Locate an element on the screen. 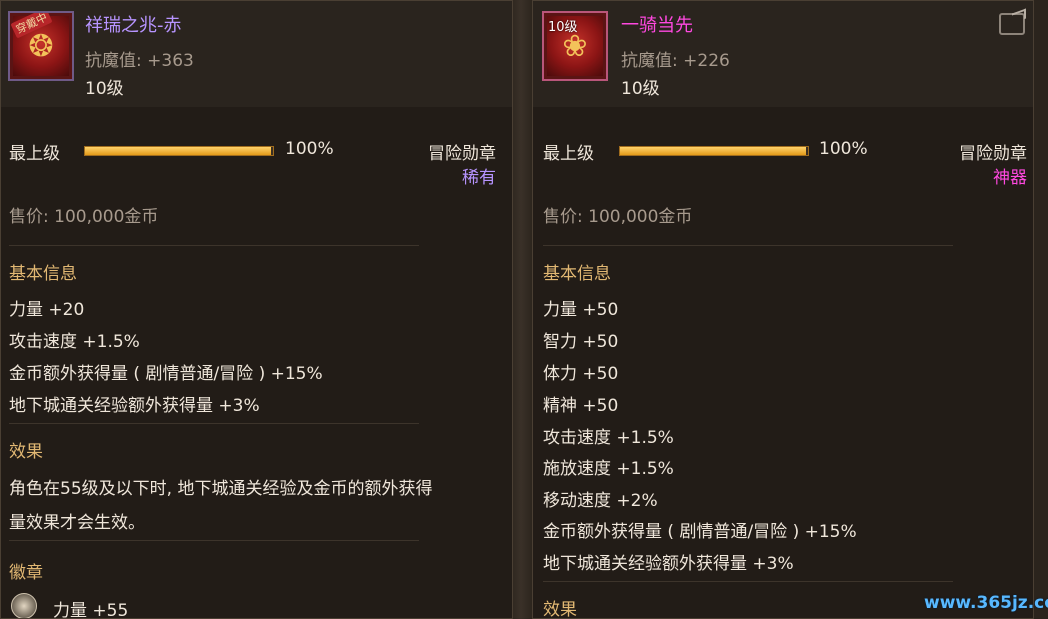 Image resolution: width=1048 pixels, height=619 pixels. item-title: 一骑当先 is located at coordinates (657, 25).